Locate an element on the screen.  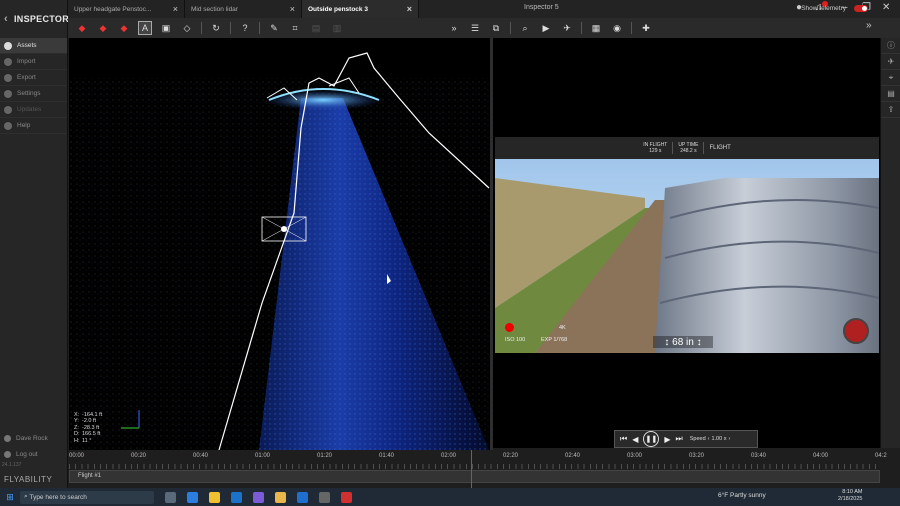
timeline-tick-label: 01:20 is located at coordinates (325, 456).